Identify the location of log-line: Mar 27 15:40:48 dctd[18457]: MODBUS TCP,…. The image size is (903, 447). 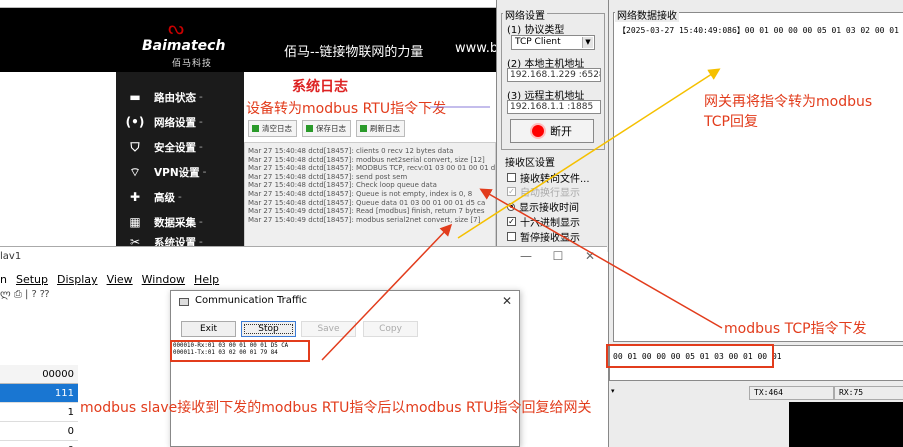
(372, 168).